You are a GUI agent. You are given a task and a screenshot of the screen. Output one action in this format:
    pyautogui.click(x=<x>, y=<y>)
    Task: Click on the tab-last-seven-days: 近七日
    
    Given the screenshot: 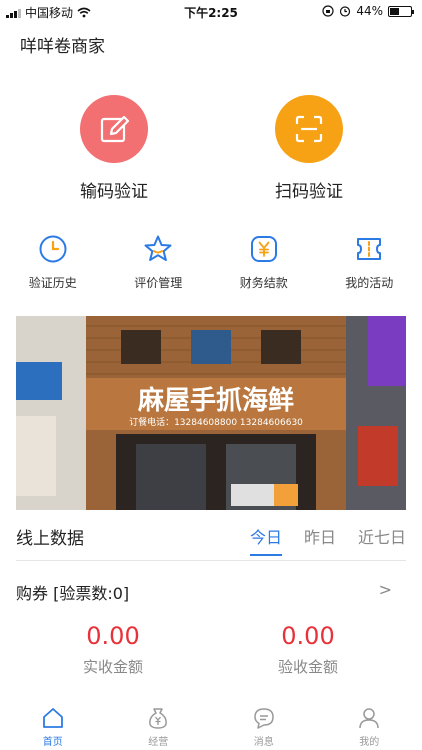 What is the action you would take?
    pyautogui.click(x=382, y=540)
    